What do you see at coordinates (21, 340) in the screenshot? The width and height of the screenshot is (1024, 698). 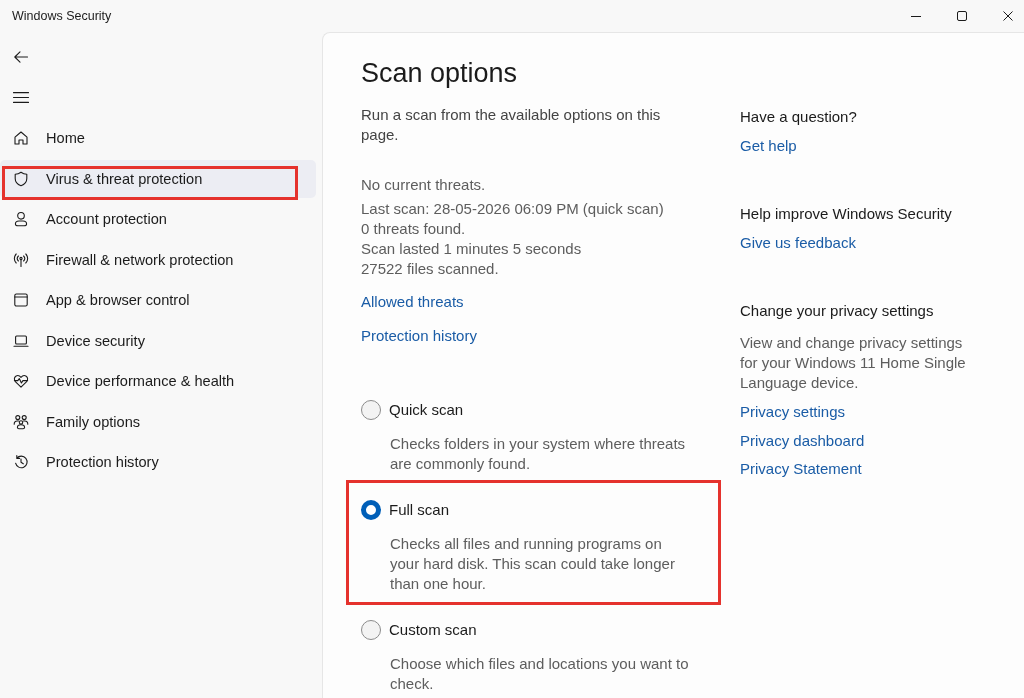 I see `laptop-icon` at bounding box center [21, 340].